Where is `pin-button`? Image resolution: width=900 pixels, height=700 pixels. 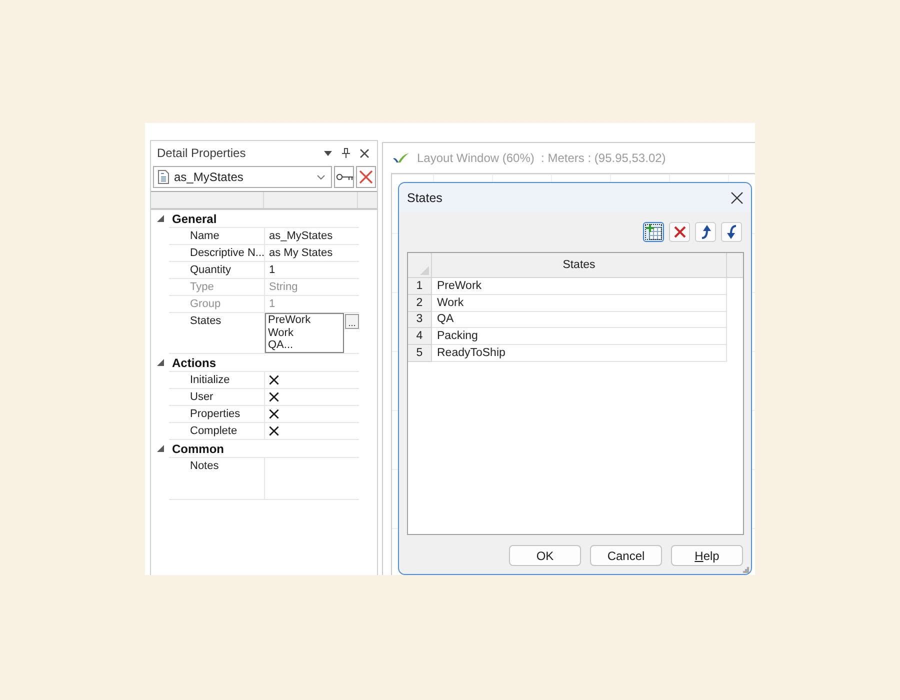
pin-button is located at coordinates (346, 153).